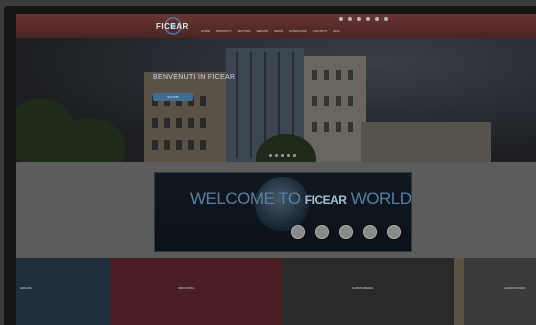 This screenshot has height=325, width=536. I want to click on banner-title: WELCOME TO FICEAR WORLD, so click(300, 199).